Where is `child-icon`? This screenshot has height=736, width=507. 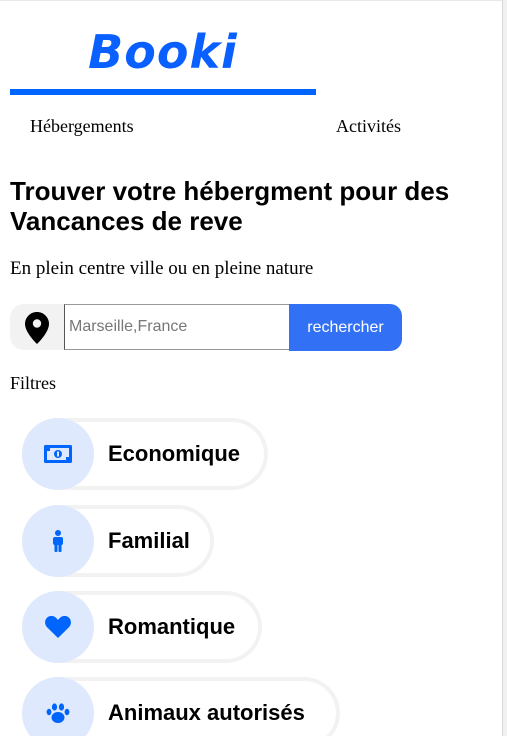
child-icon is located at coordinates (58, 541).